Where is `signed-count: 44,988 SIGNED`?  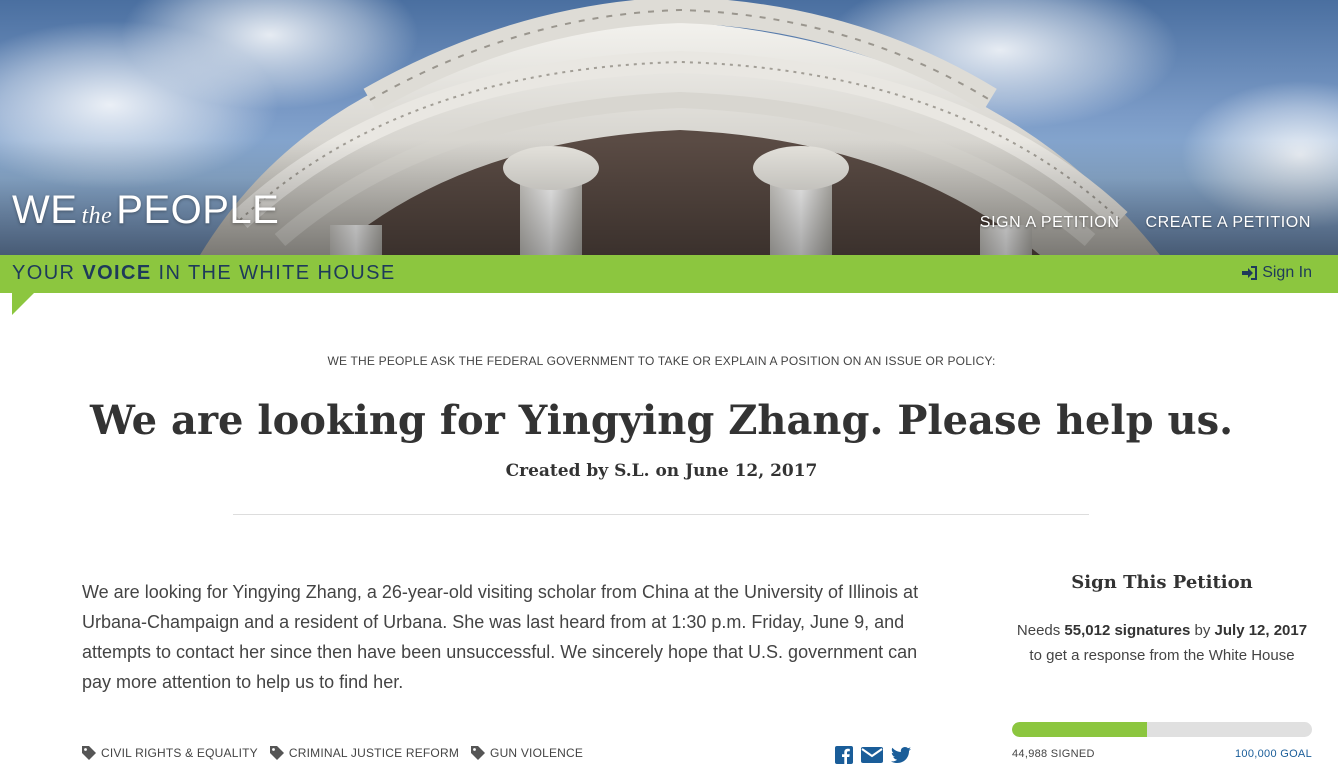 signed-count: 44,988 SIGNED is located at coordinates (1053, 754).